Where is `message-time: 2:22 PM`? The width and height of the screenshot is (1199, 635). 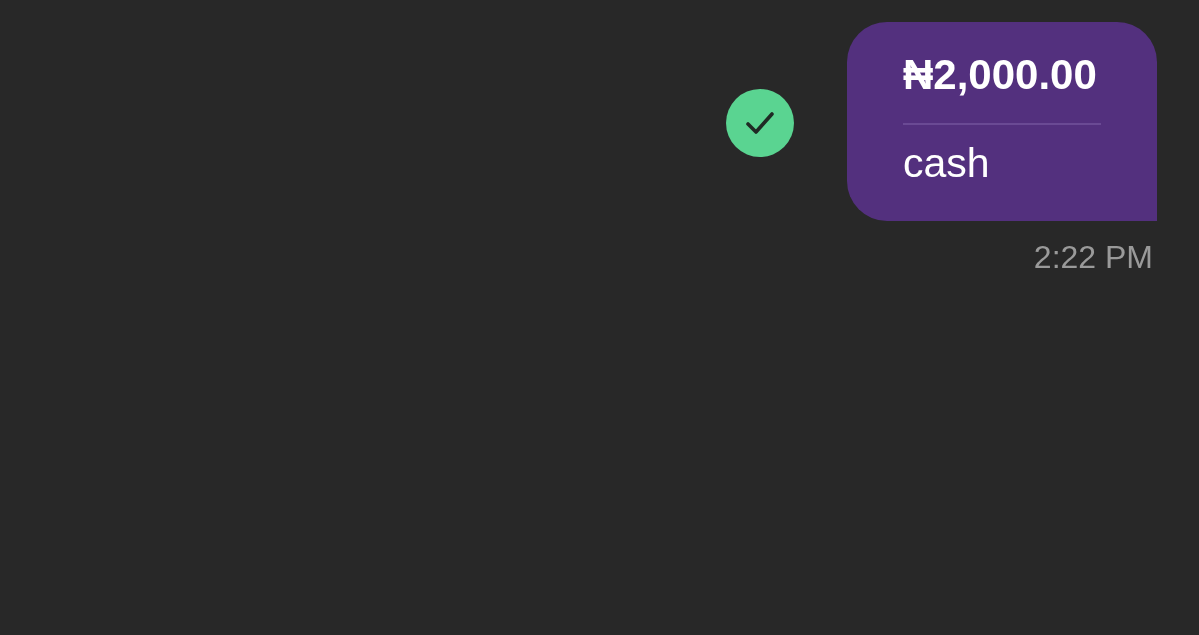 message-time: 2:22 PM is located at coordinates (1093, 256).